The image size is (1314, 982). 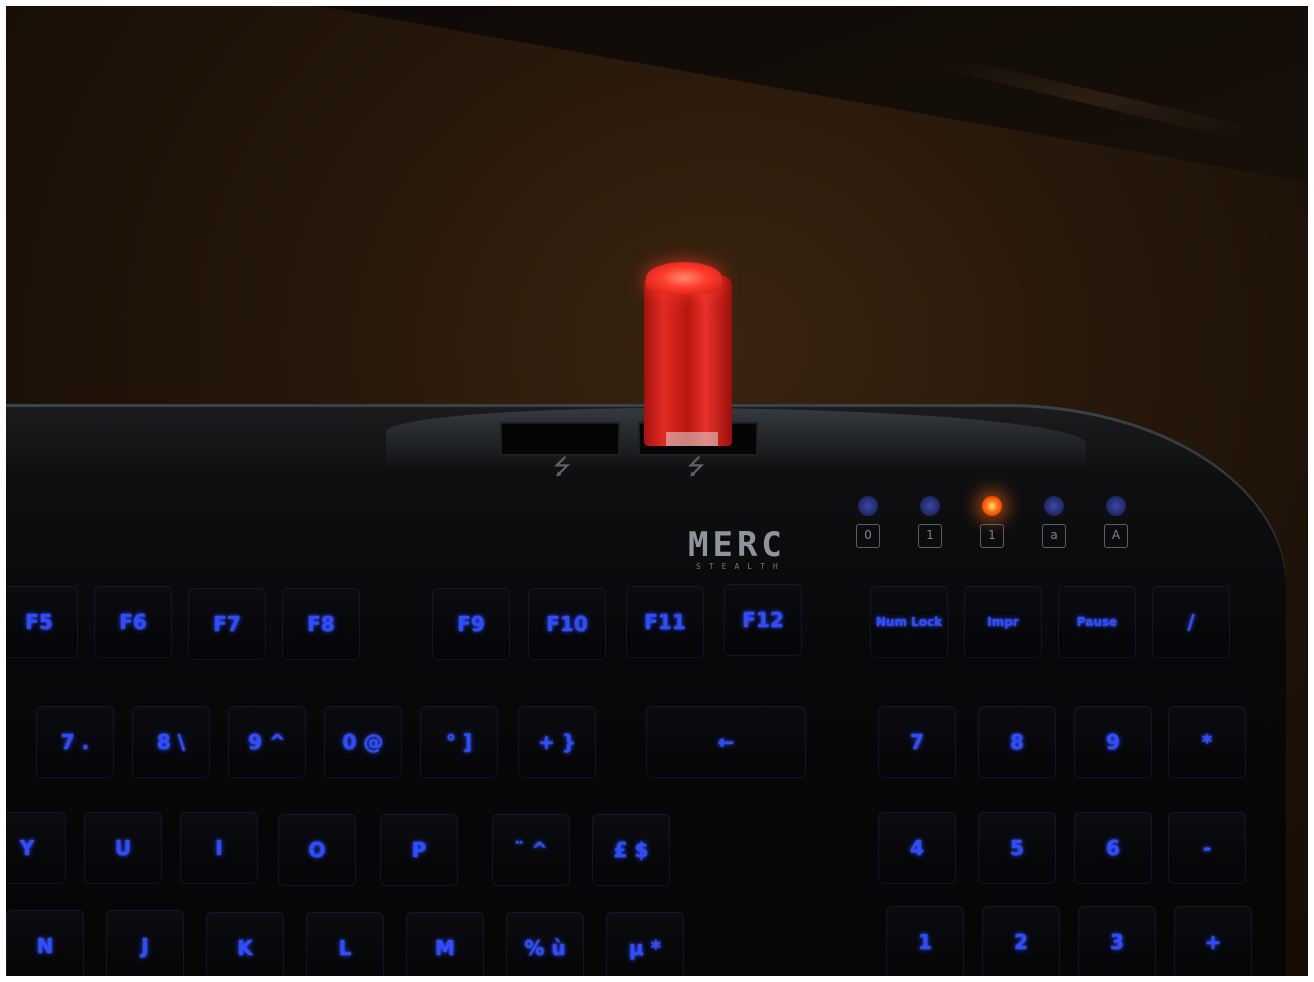 I want to click on key-f12: F12, so click(x=763, y=620).